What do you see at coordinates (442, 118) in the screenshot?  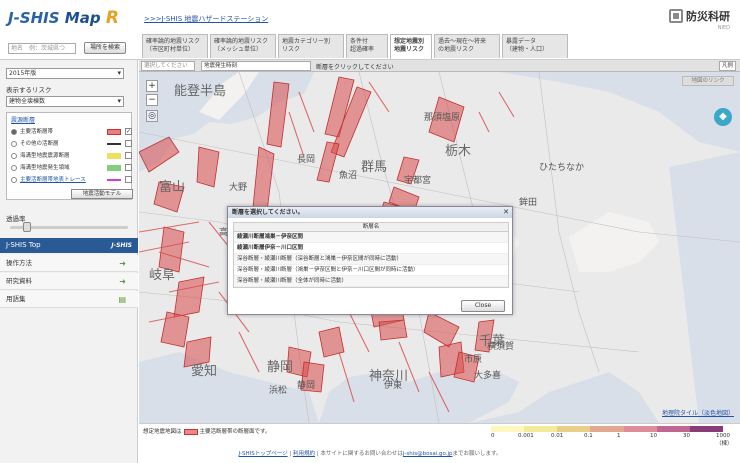 I see `map-place-label: 那須塩原` at bounding box center [442, 118].